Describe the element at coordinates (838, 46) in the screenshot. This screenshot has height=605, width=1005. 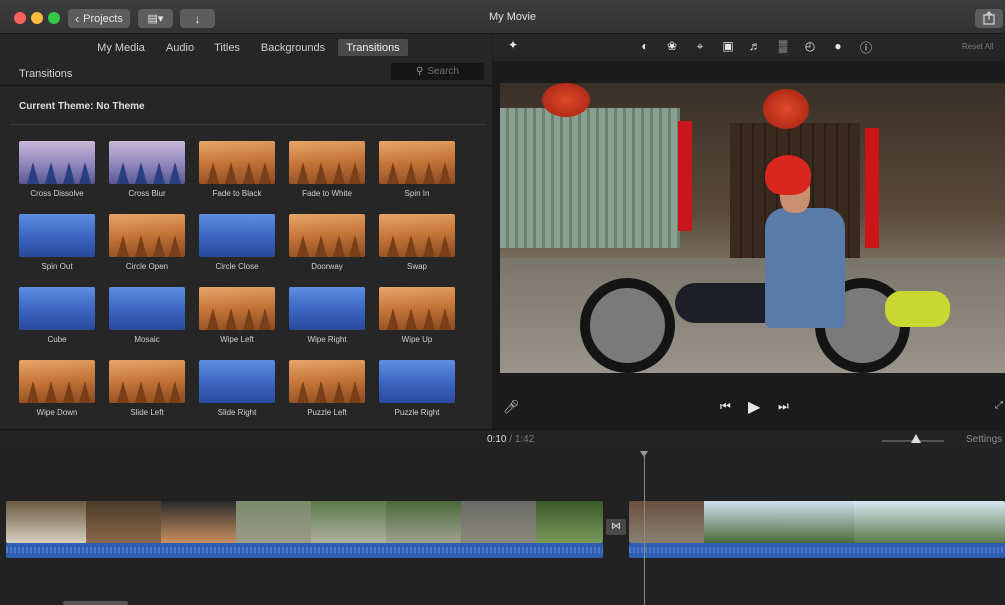
I see `filter-icon: ●` at that location.